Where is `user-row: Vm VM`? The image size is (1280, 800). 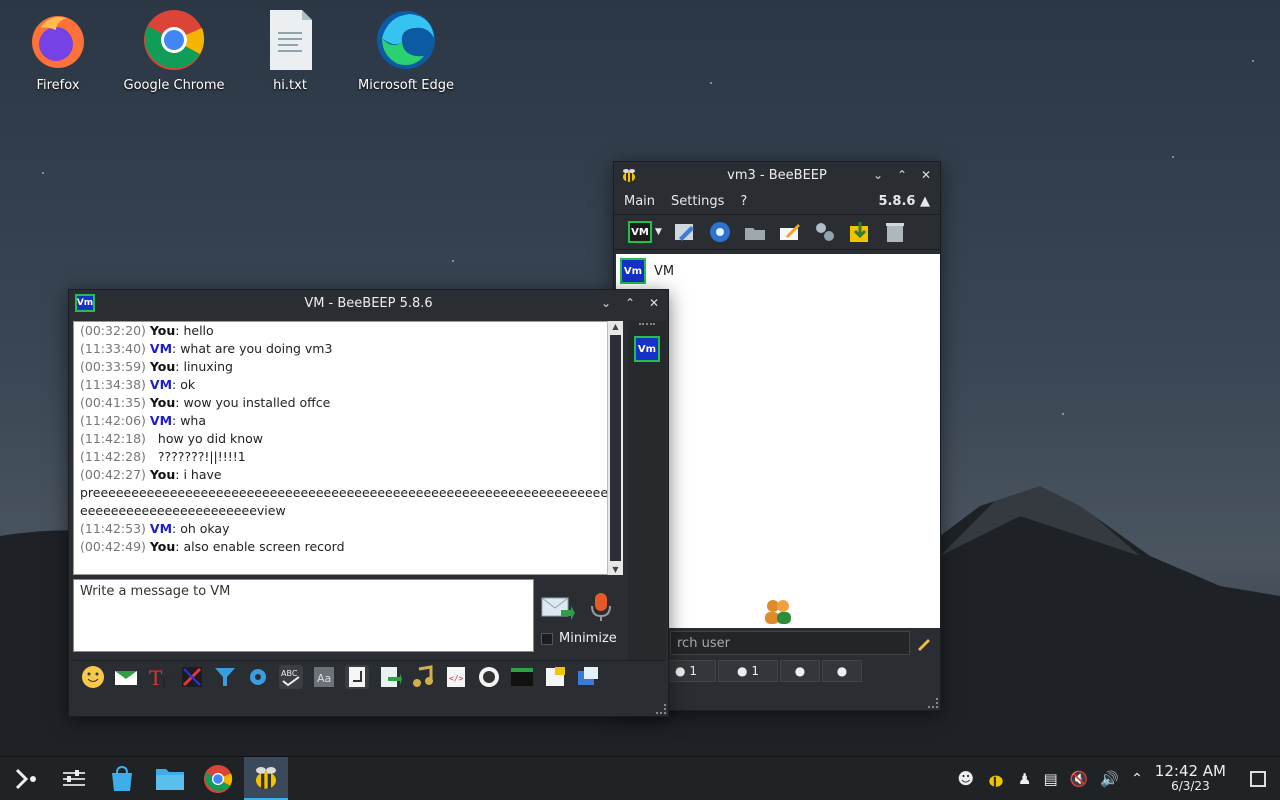 user-row: Vm VM is located at coordinates (778, 271).